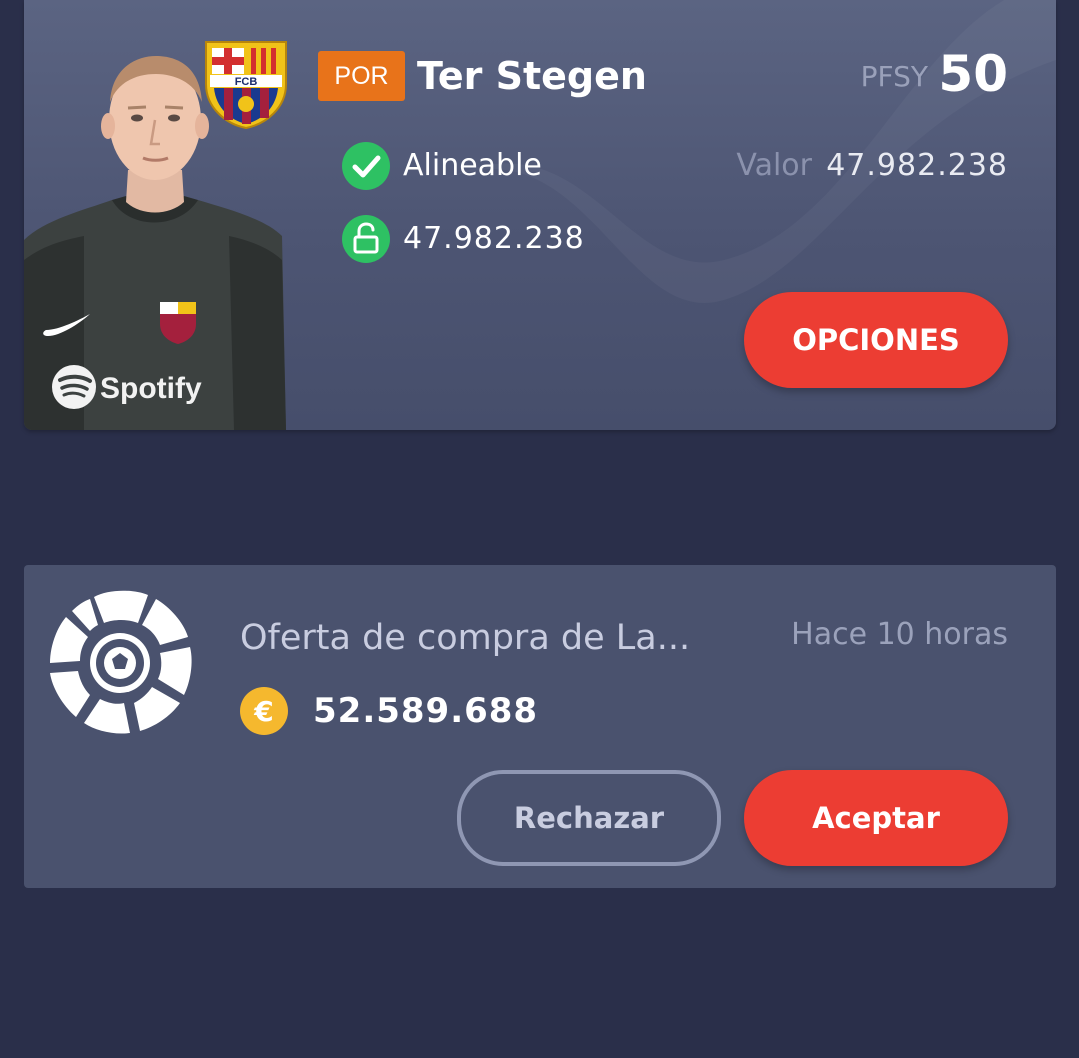  I want to click on club-crest-icon: FCB, so click(246, 85).